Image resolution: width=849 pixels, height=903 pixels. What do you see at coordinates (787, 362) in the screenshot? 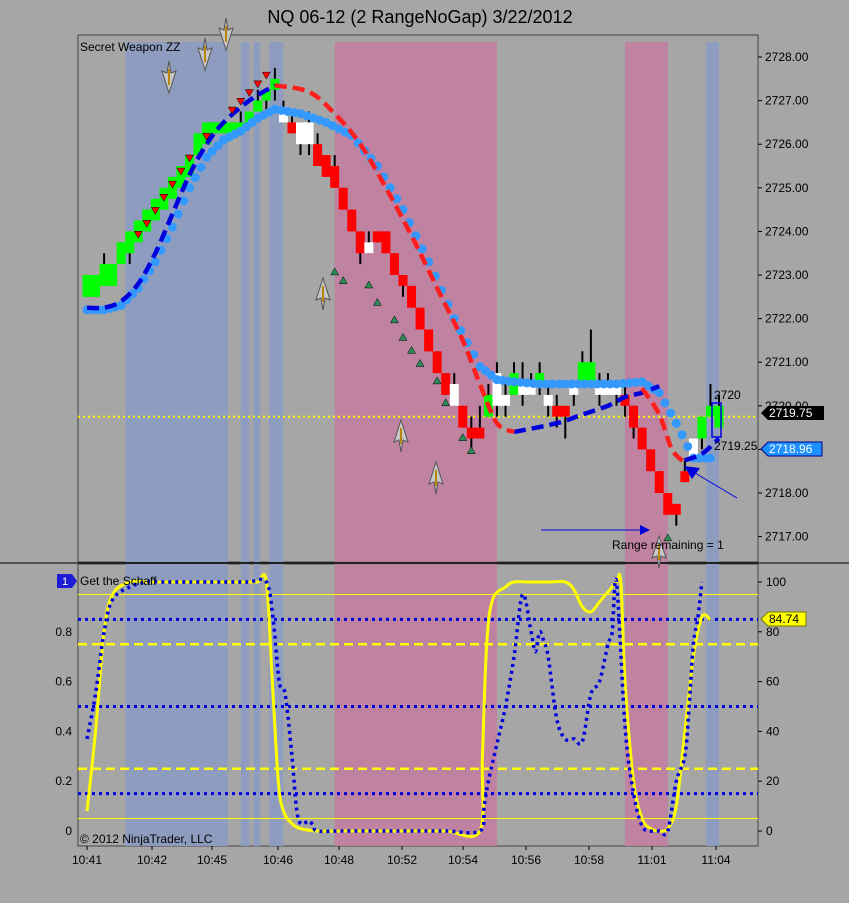
I see `price-tick-label: 2721.00` at bounding box center [787, 362].